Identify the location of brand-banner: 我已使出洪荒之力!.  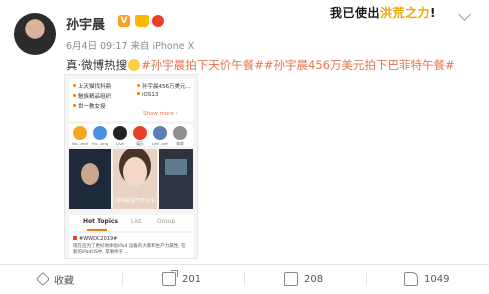
(383, 12).